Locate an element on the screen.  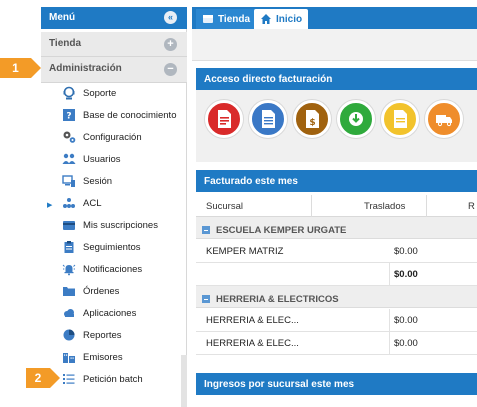
cloud-download-icon is located at coordinates (356, 119).